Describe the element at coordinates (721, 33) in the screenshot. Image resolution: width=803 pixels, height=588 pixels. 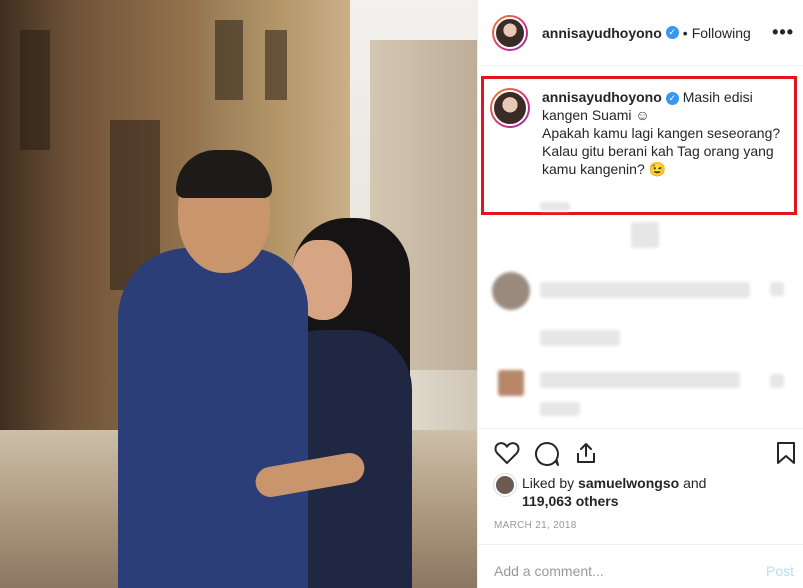
I see `following-button: Following` at that location.